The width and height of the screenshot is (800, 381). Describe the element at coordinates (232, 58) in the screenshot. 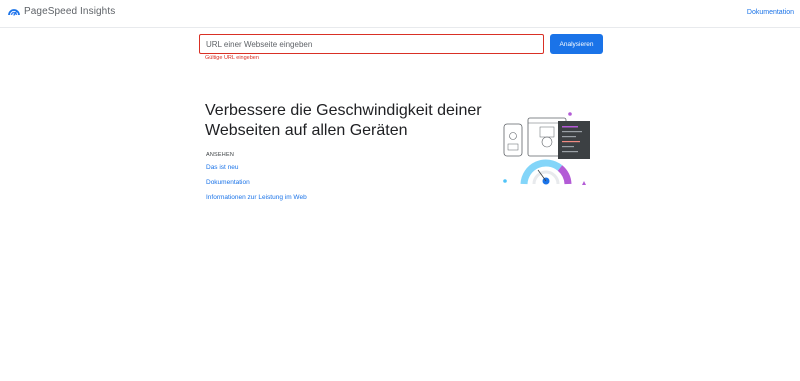

I see `url-error-message: Gültige URL eingeben` at that location.